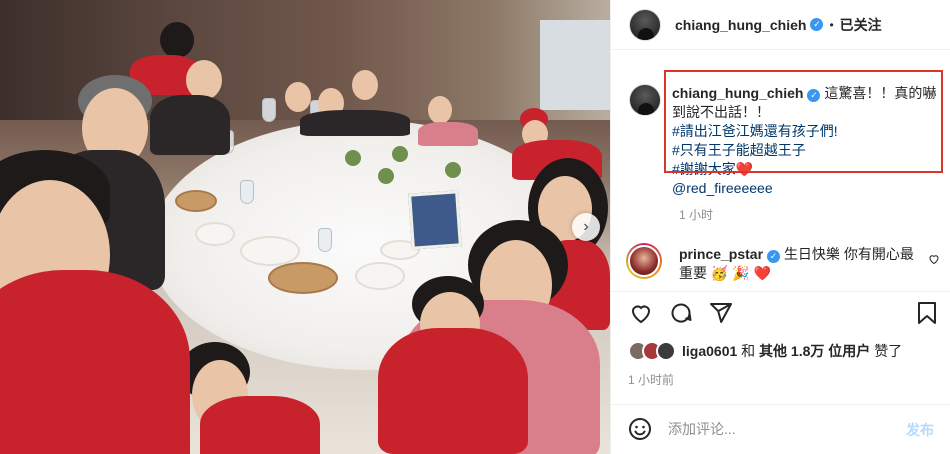 The width and height of the screenshot is (950, 454). I want to click on comment-text: prince_pstar ✓ 生日快樂 你有開心最重要 🥳 🎉 ❤️, so click(799, 264).